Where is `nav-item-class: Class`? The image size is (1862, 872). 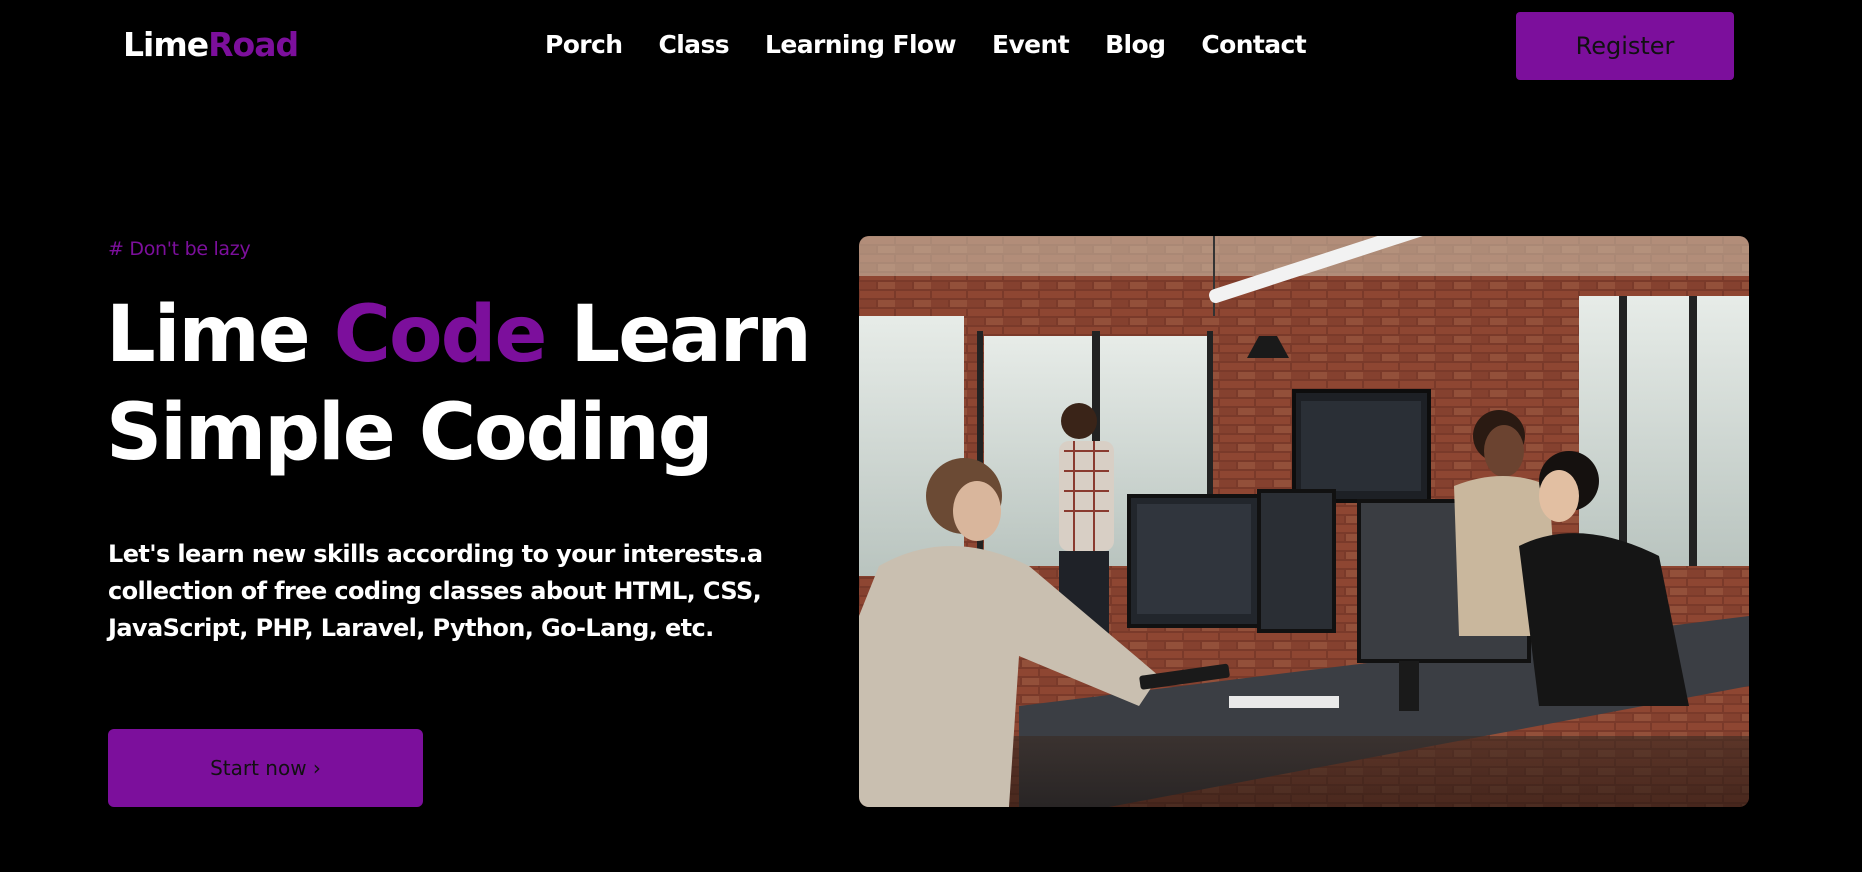
nav-item-class: Class is located at coordinates (693, 45).